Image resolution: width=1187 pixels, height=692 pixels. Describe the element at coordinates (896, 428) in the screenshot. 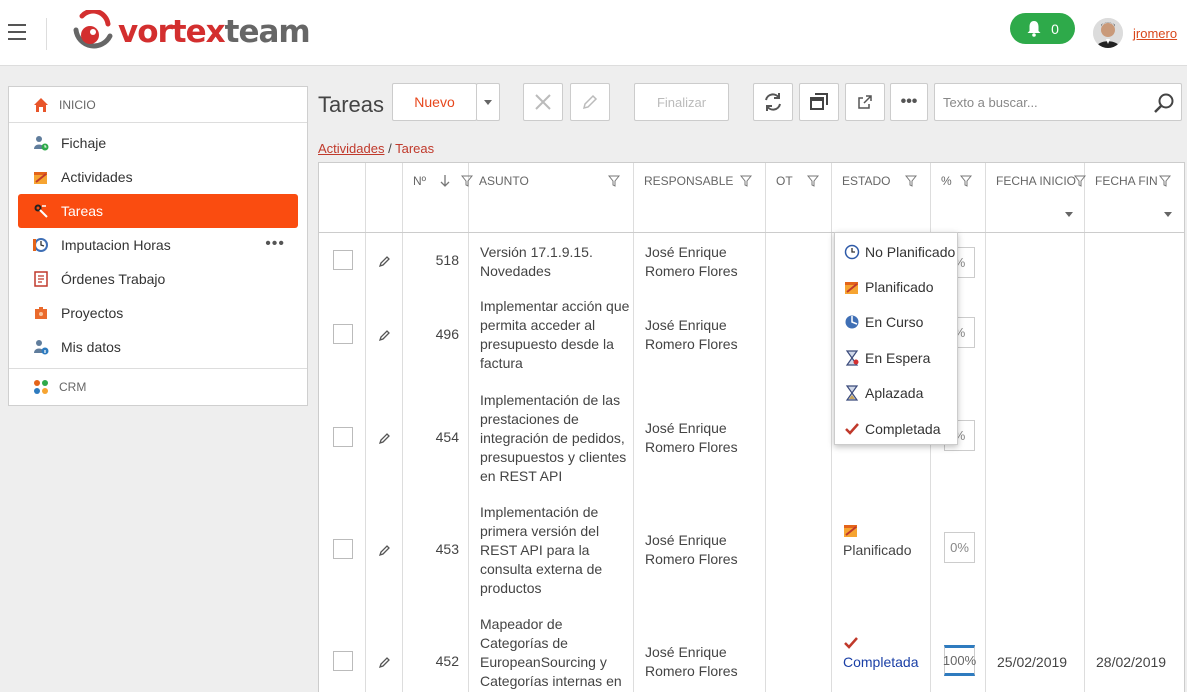

I see `status-option-completada: Completada` at that location.